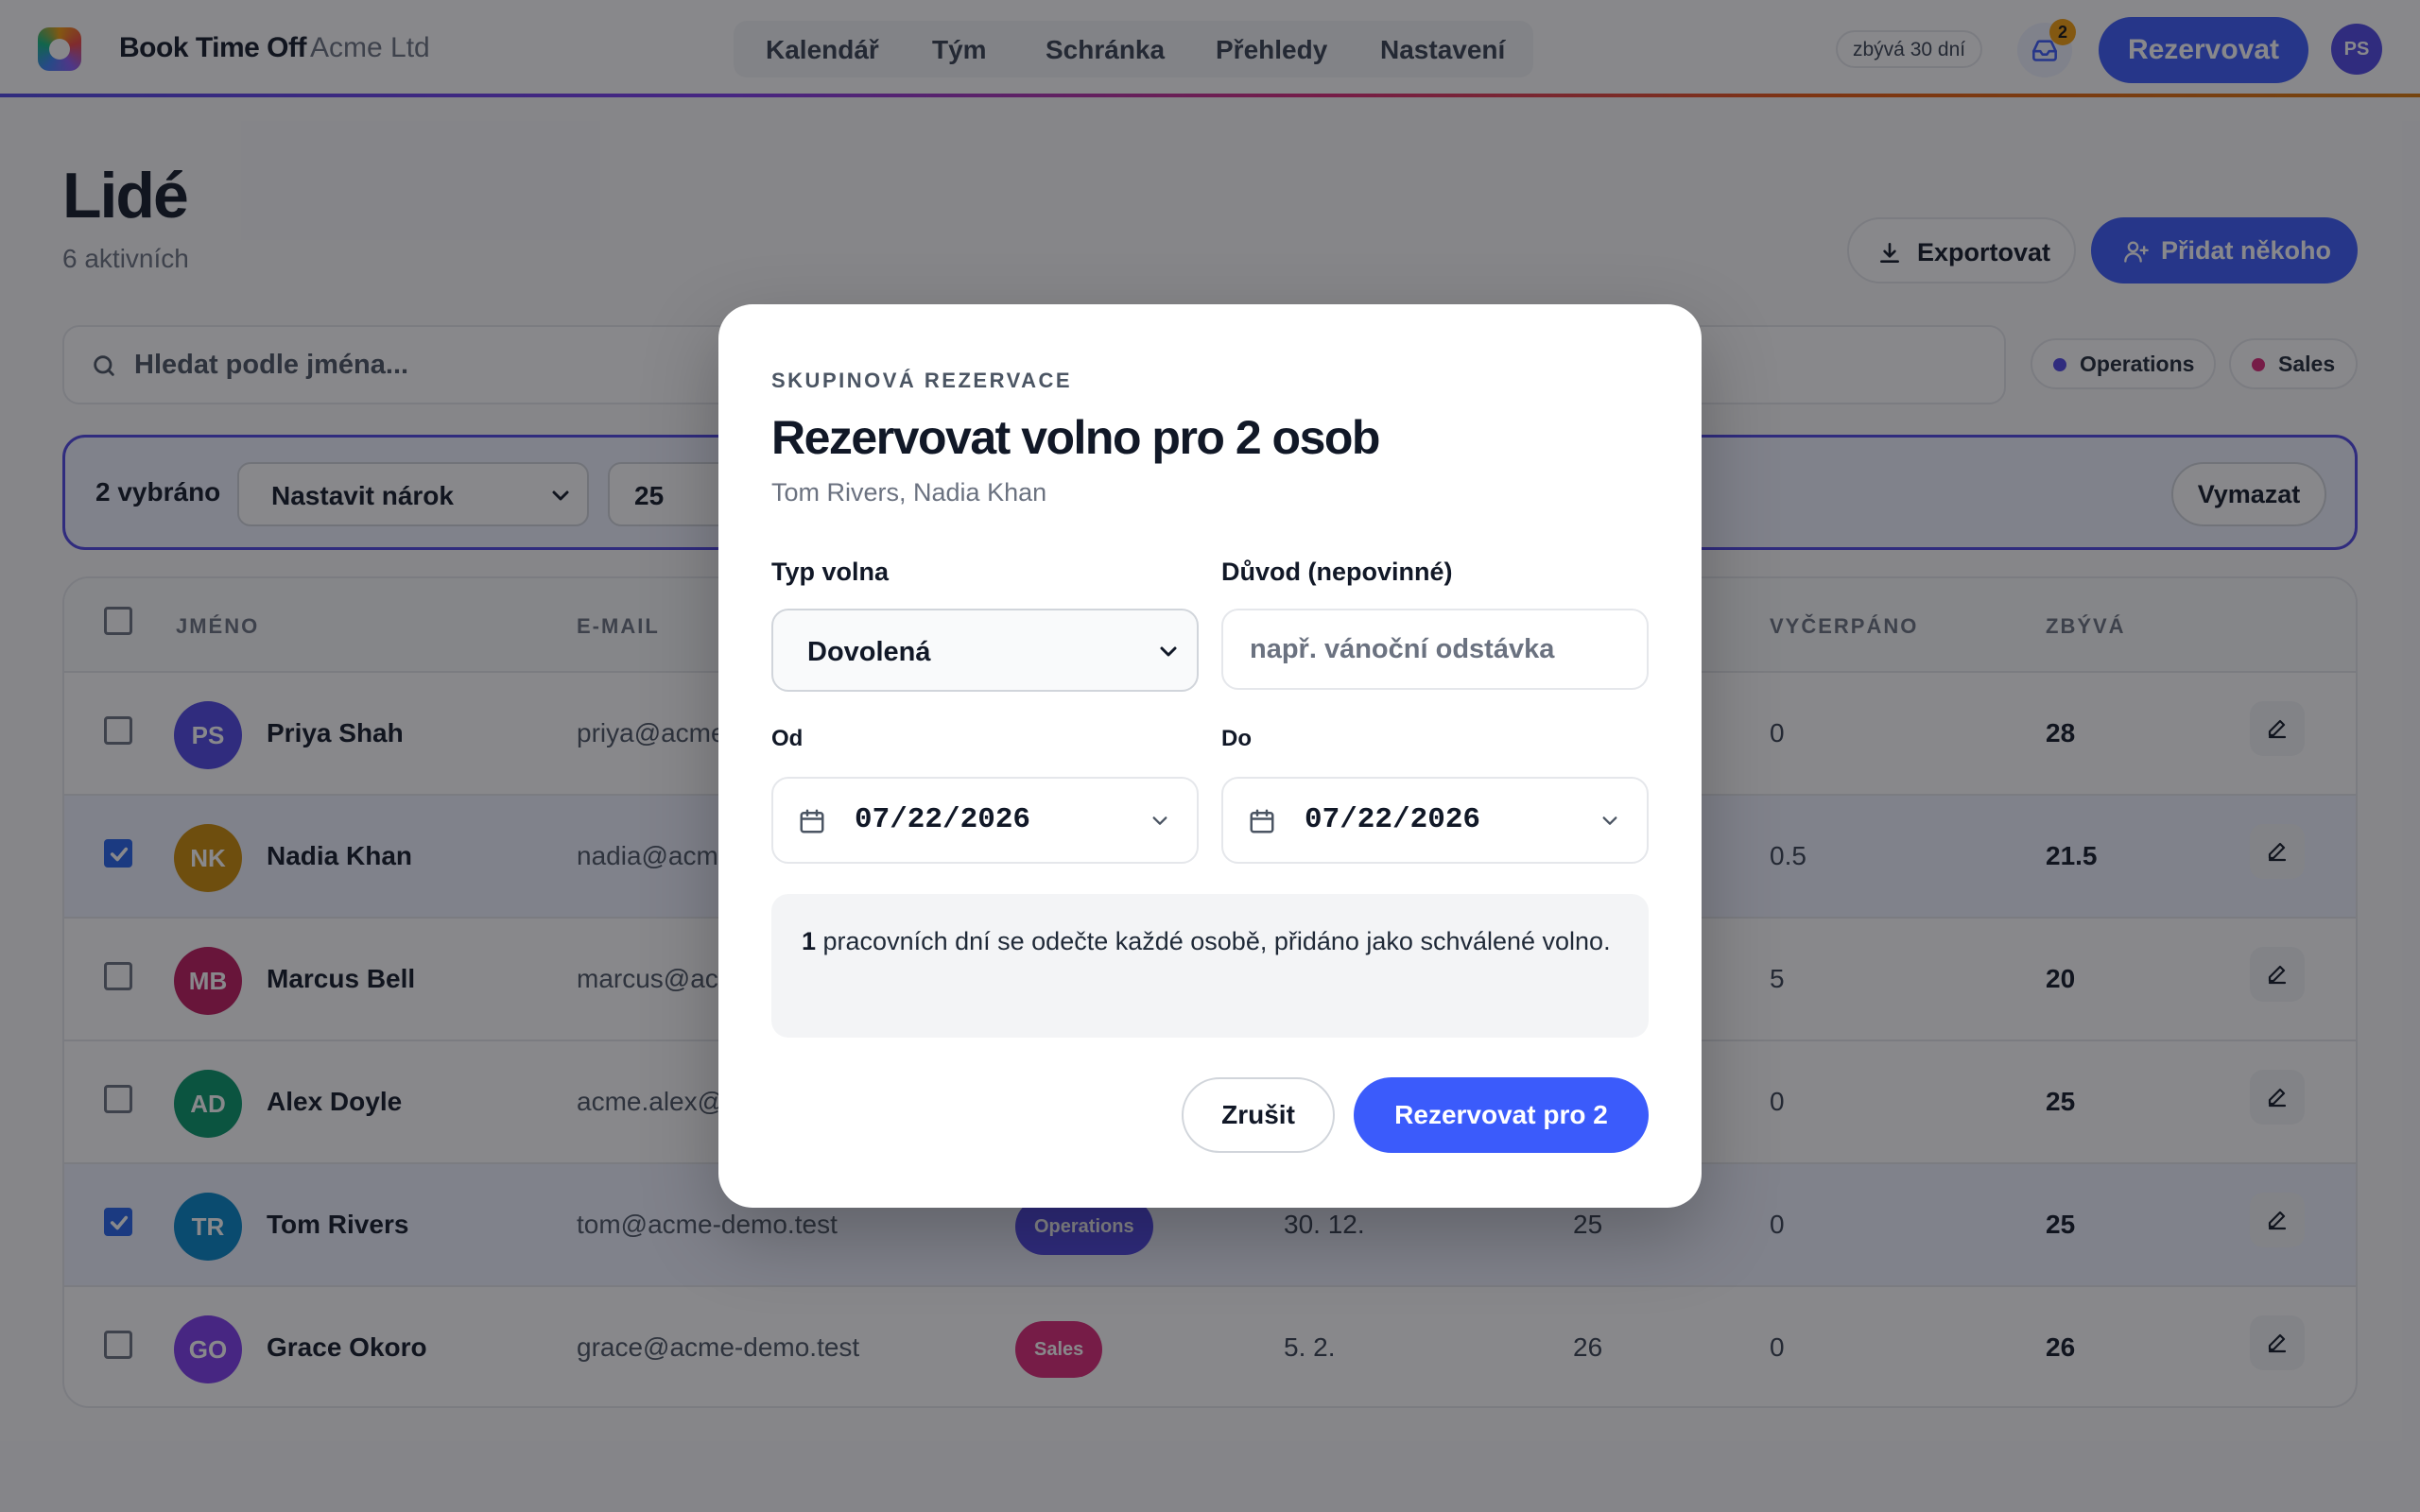 This screenshot has height=1512, width=2420. What do you see at coordinates (787, 738) in the screenshot?
I see `from-date-label: Od` at bounding box center [787, 738].